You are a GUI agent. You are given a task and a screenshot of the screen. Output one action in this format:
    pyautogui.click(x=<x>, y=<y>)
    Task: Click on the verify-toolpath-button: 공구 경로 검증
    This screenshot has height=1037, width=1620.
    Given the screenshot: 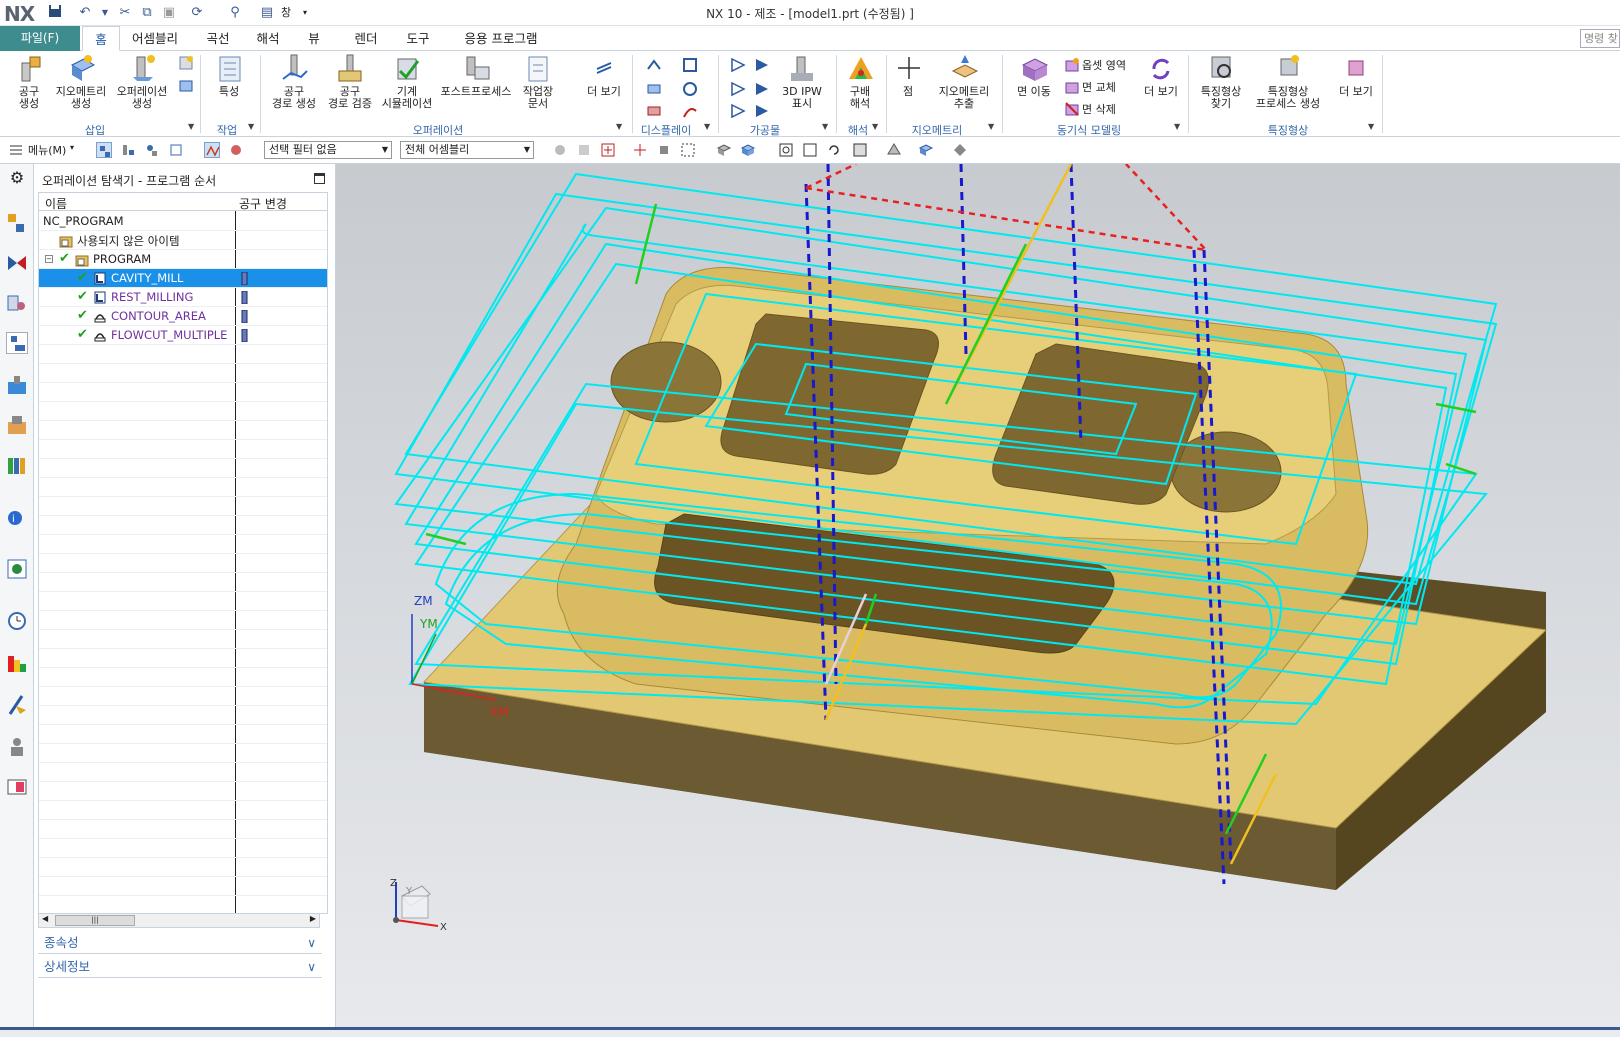 What is the action you would take?
    pyautogui.click(x=350, y=81)
    